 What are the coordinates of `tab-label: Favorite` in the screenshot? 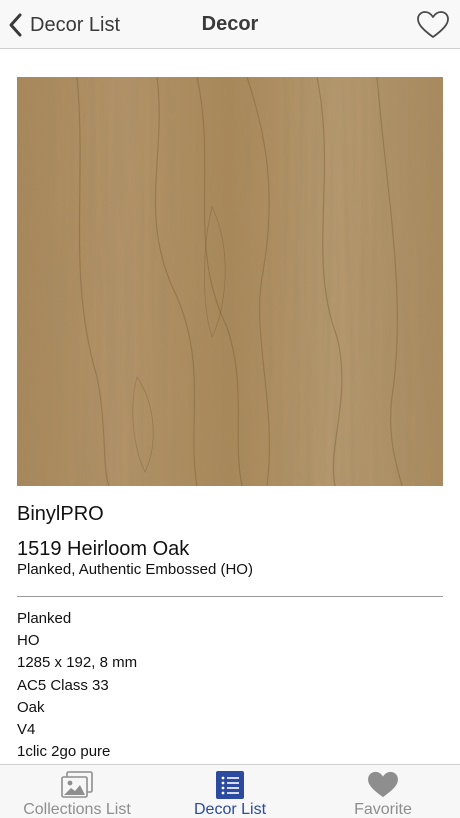 It's located at (383, 809).